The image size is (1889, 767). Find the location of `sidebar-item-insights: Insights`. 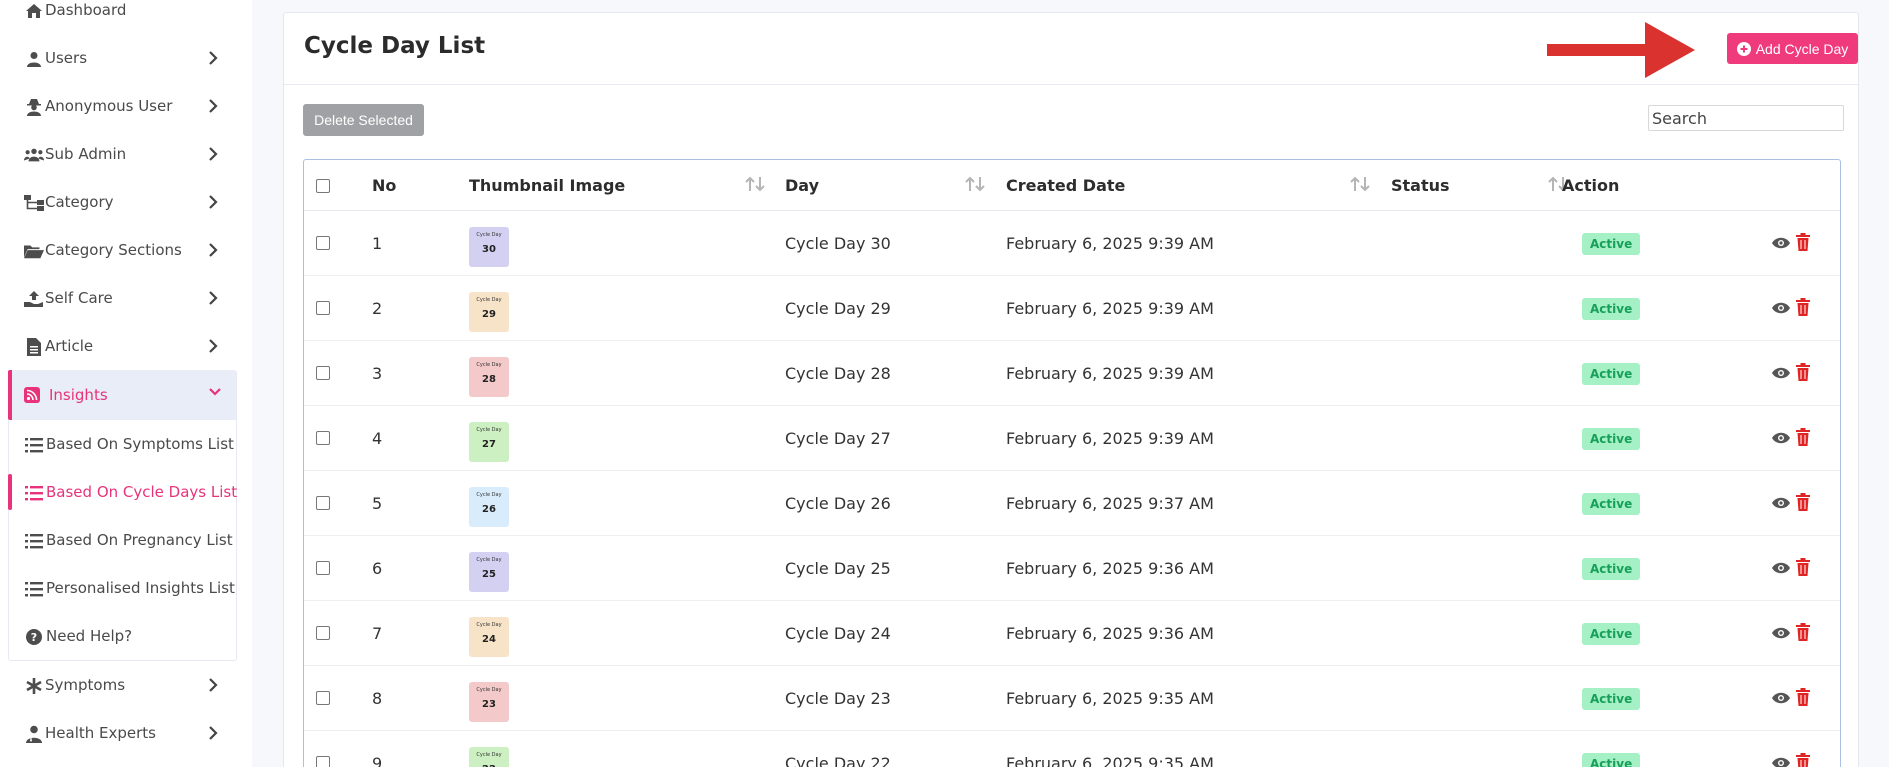

sidebar-item-insights: Insights is located at coordinates (122, 395).